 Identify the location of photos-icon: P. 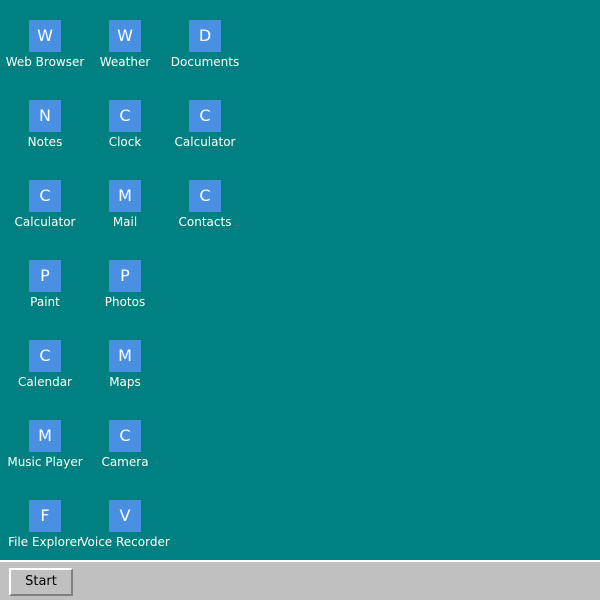
(125, 276).